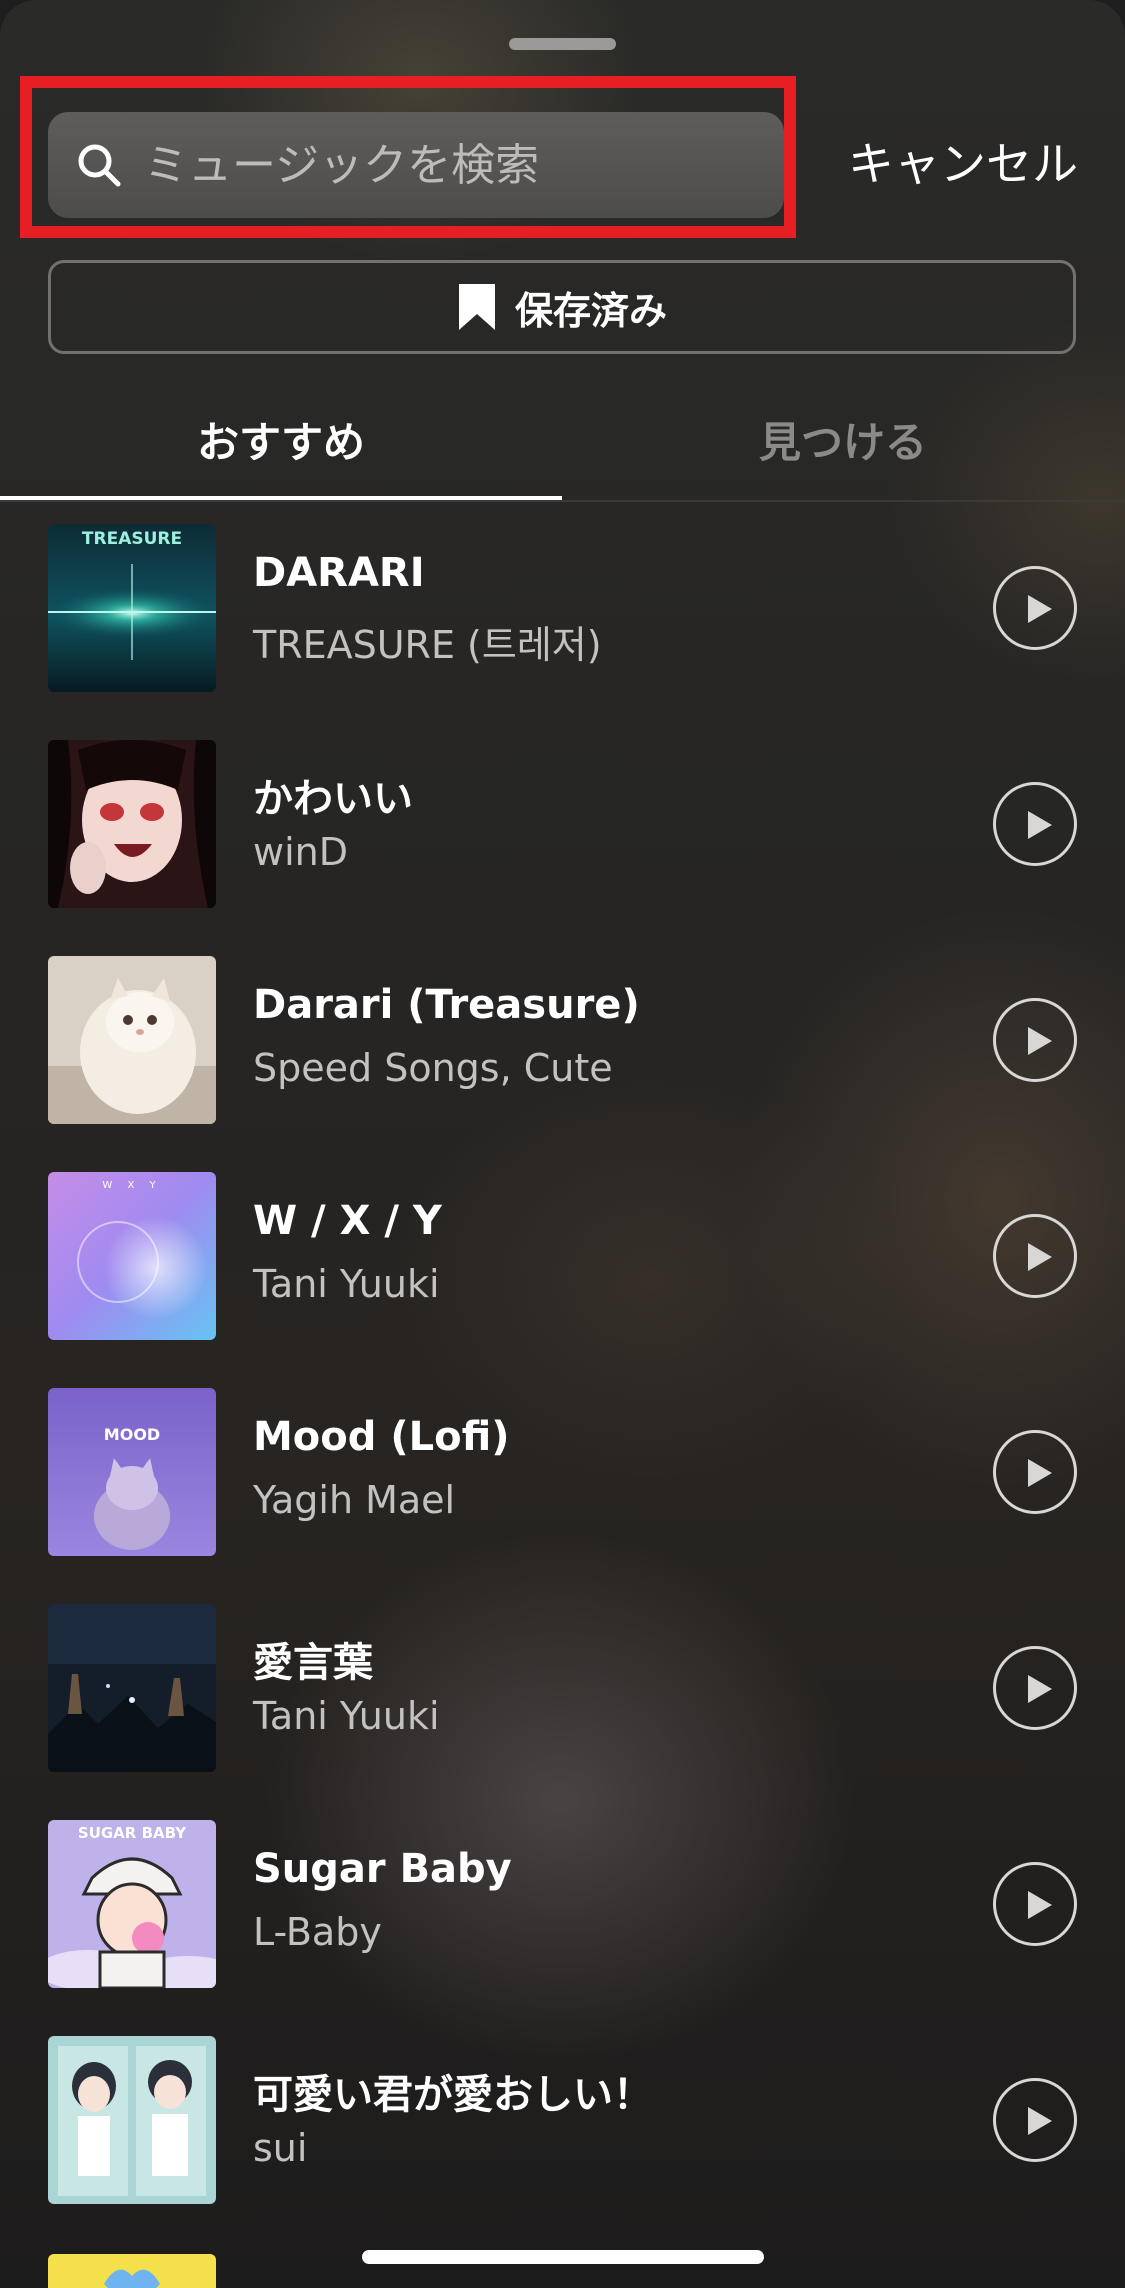 The image size is (1125, 2288). I want to click on album-cover: SUGAR BABY, so click(132, 1904).